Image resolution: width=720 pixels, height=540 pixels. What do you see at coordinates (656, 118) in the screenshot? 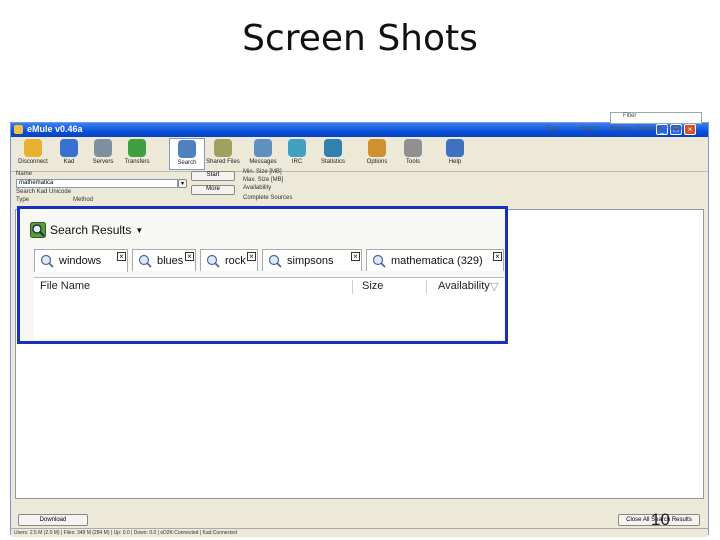
I see `filter-input: Filter` at bounding box center [656, 118].